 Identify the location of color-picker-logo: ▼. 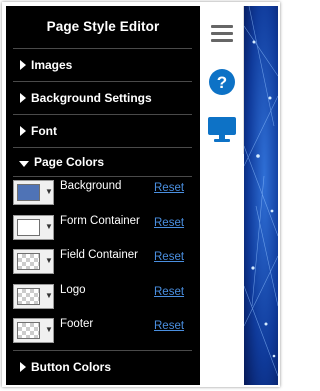
(33, 296).